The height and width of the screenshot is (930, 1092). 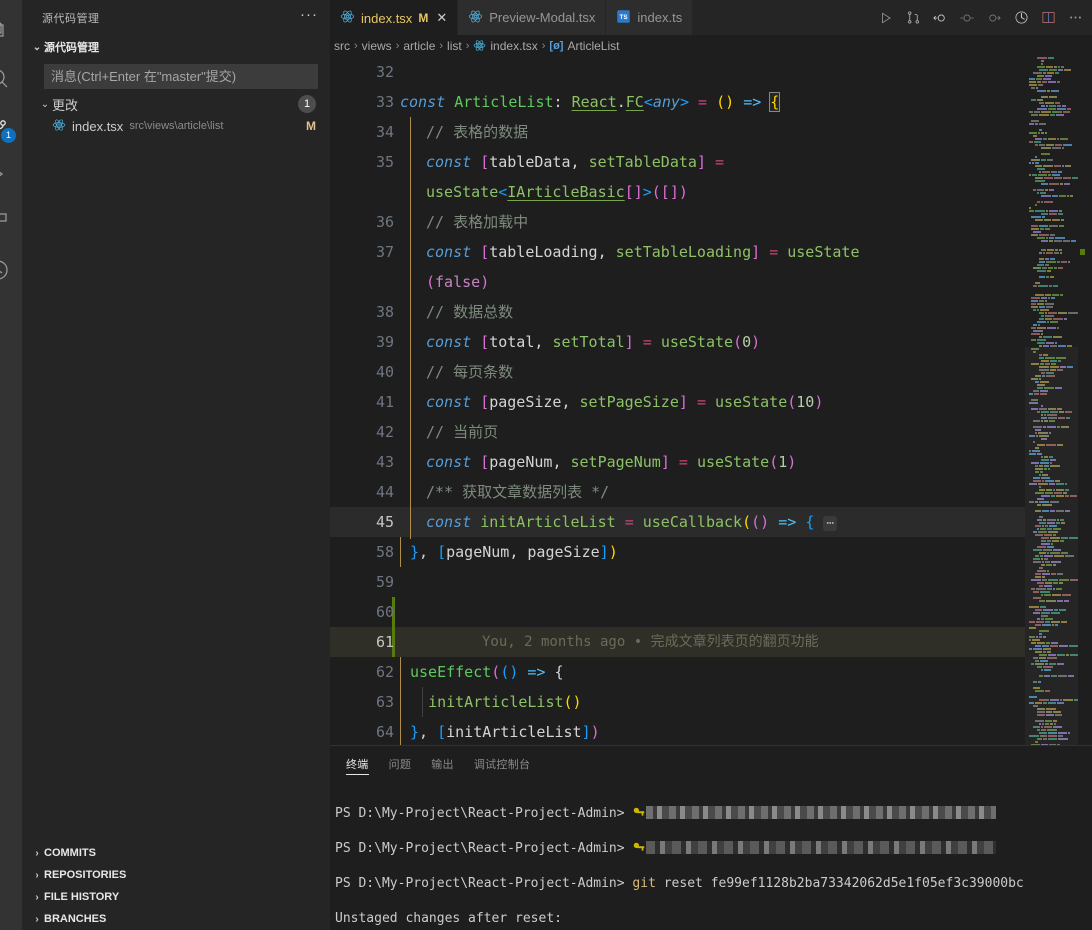 What do you see at coordinates (400, 763) in the screenshot?
I see `tab-problems: 问题` at bounding box center [400, 763].